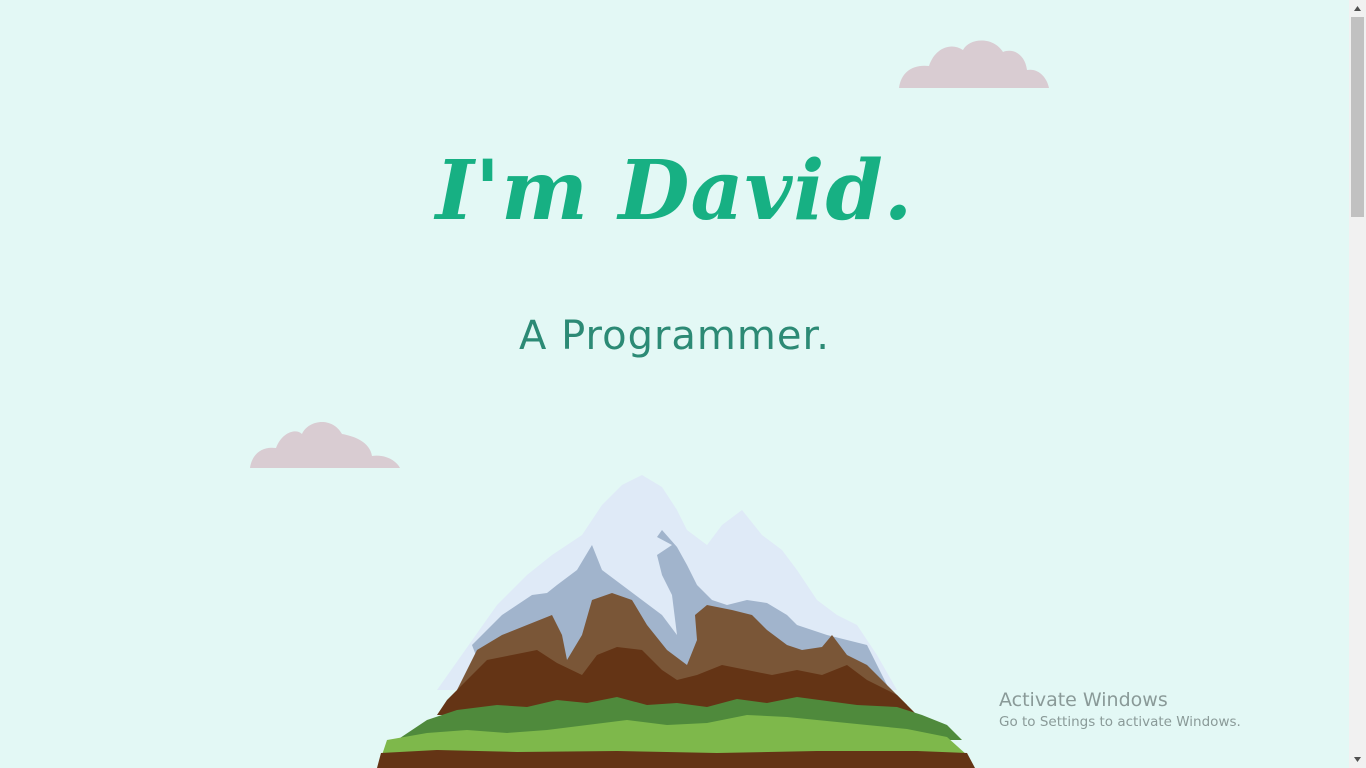 Image resolution: width=1366 pixels, height=768 pixels. I want to click on chevron-down-icon, so click(1357, 759).